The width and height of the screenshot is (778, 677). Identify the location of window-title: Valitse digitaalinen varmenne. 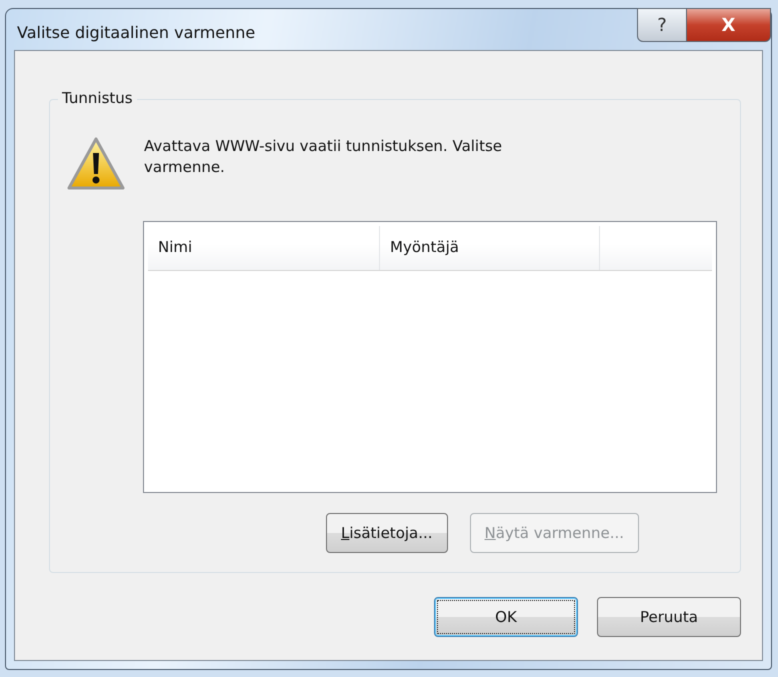
(136, 32).